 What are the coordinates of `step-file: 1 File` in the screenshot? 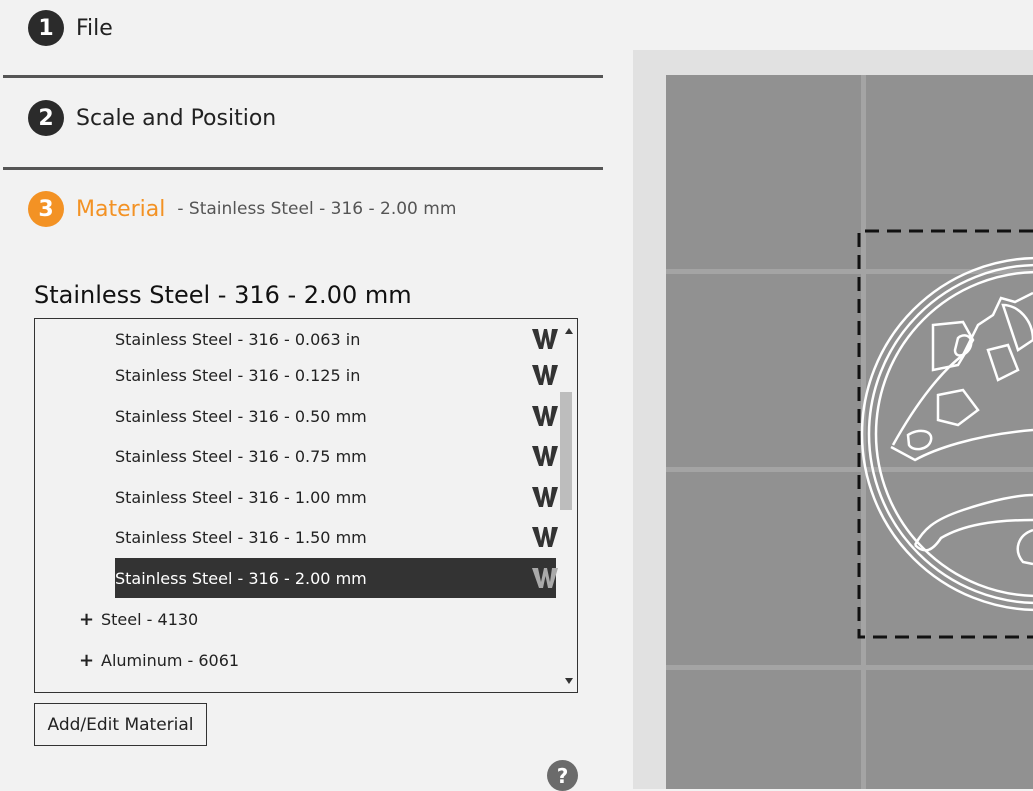 It's located at (70, 28).